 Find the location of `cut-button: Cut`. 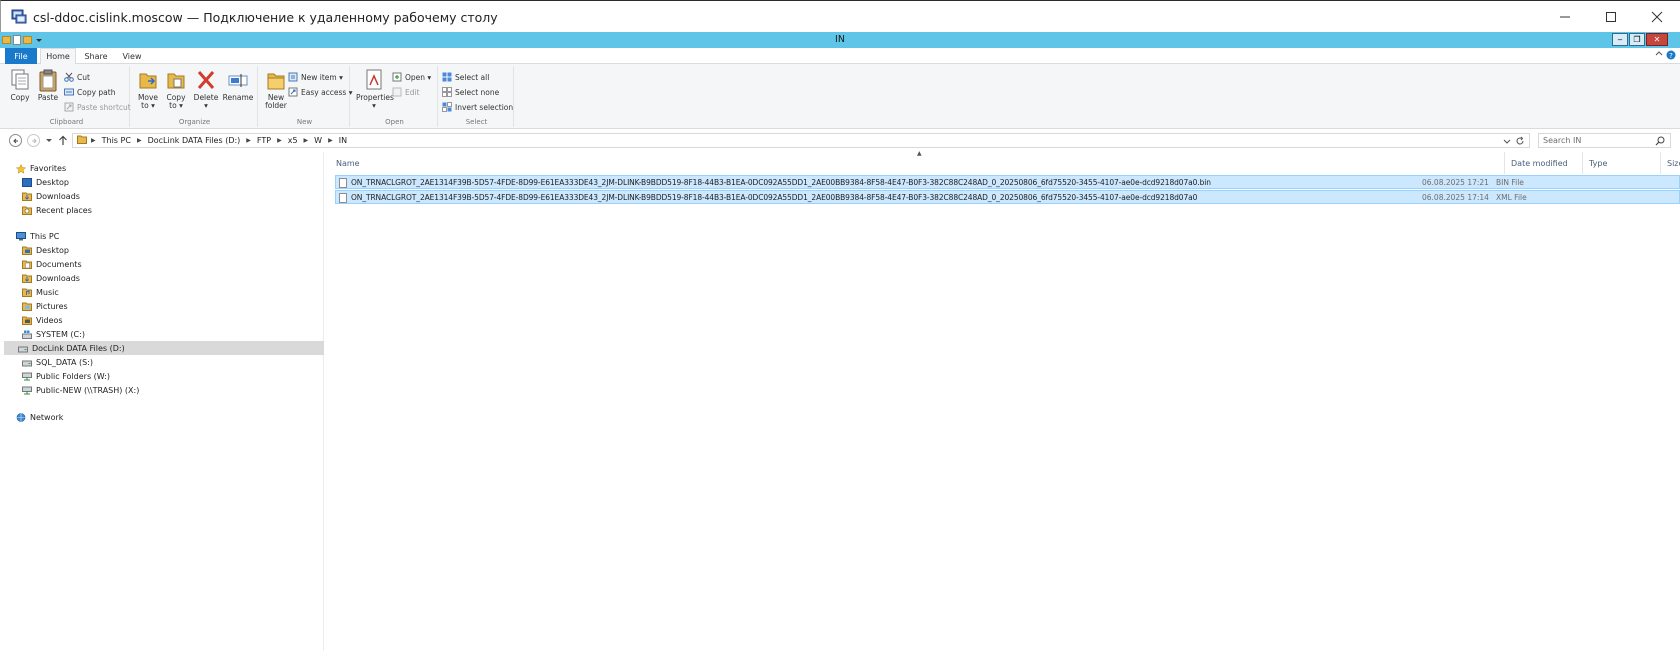

cut-button: Cut is located at coordinates (77, 77).